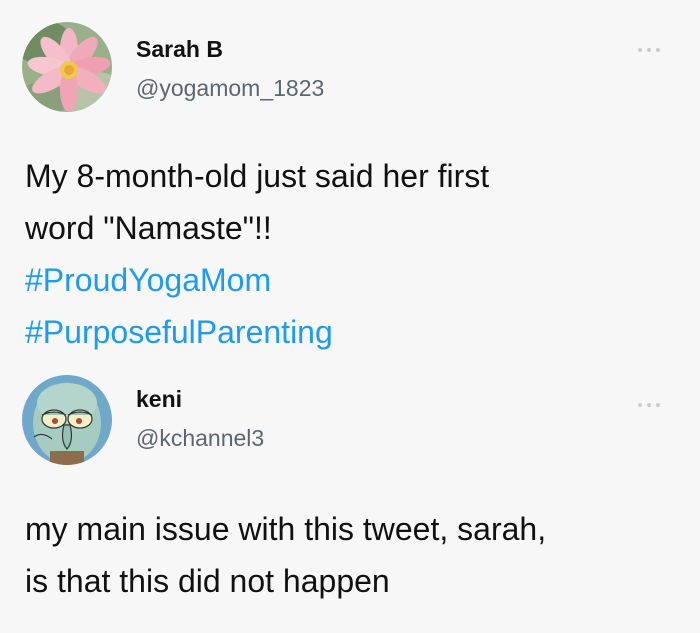 The image size is (700, 633). I want to click on tweet-text-line: my main issue with this tweet, sarah,, so click(286, 529).